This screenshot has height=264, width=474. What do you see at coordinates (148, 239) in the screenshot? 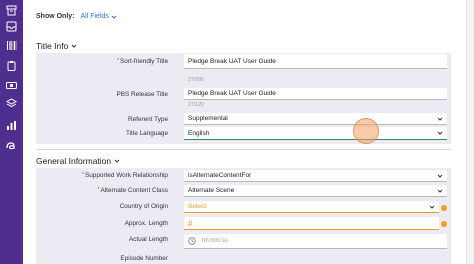
I see `actual-length-label: Actual Length` at bounding box center [148, 239].